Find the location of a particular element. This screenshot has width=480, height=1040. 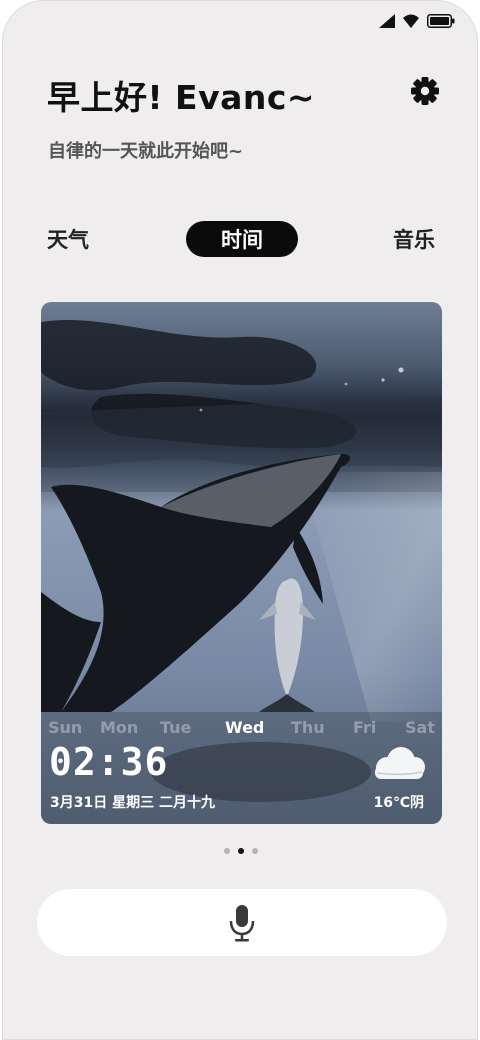

day-wed: Wed is located at coordinates (244, 727).